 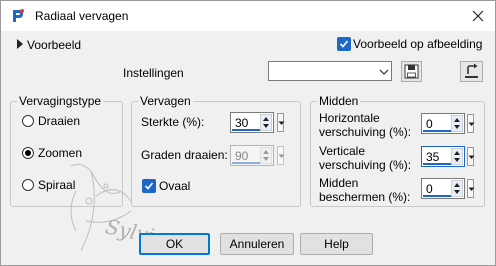 I want to click on radio-zoomen, so click(x=28, y=153).